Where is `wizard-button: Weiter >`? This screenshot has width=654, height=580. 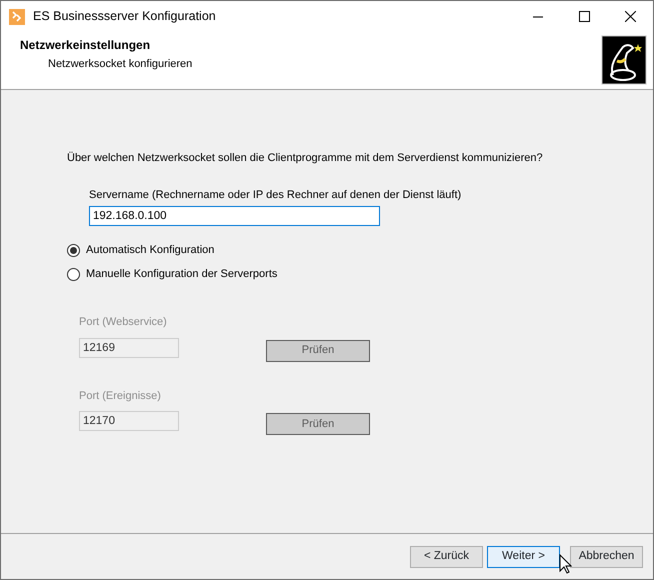
wizard-button: Weiter > is located at coordinates (523, 557).